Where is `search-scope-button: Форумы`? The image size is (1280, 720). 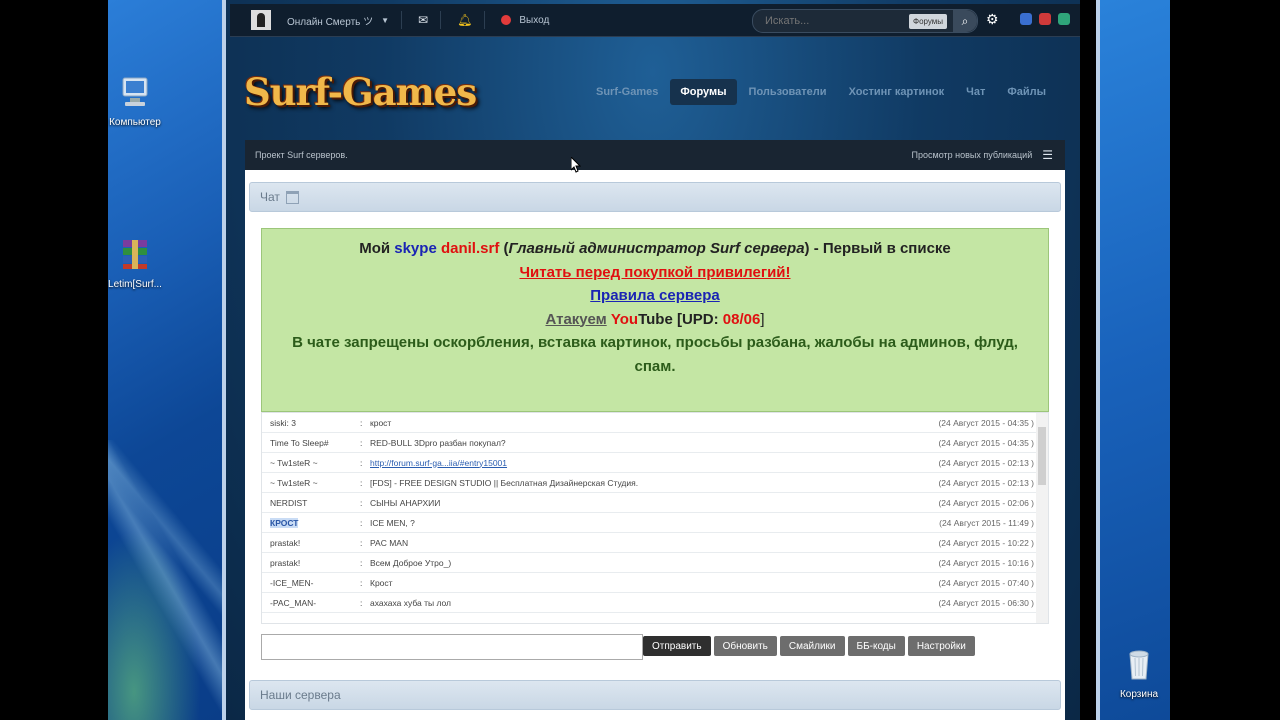
search-scope-button: Форумы is located at coordinates (928, 21).